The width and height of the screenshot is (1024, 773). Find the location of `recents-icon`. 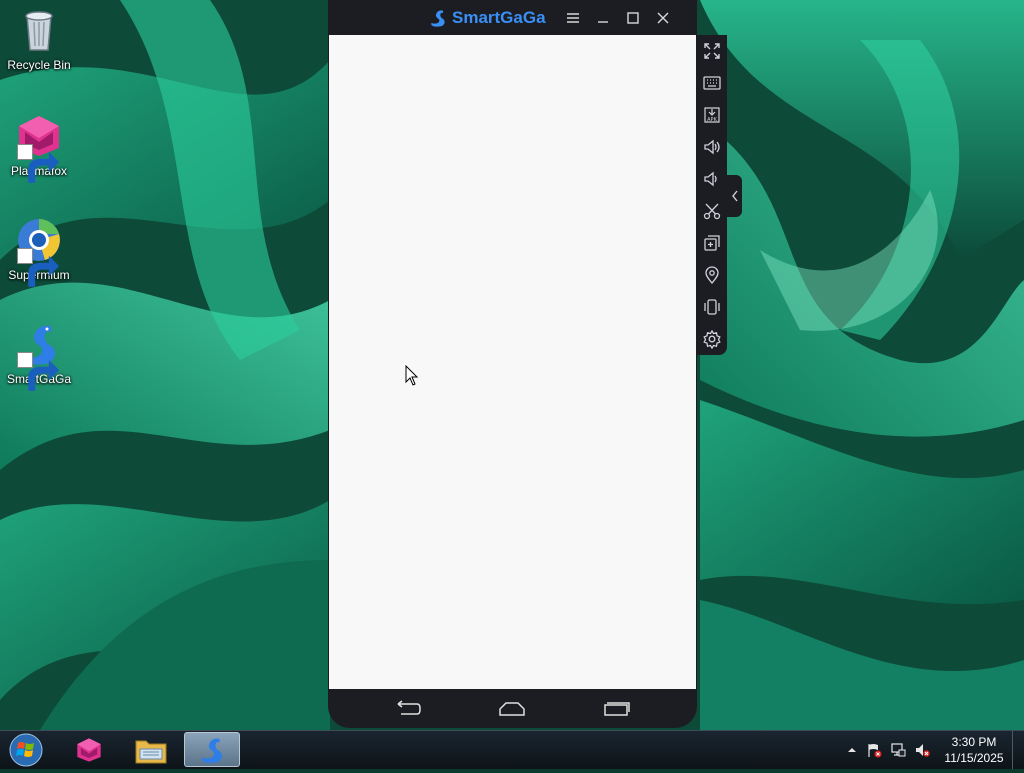

recents-icon is located at coordinates (617, 709).